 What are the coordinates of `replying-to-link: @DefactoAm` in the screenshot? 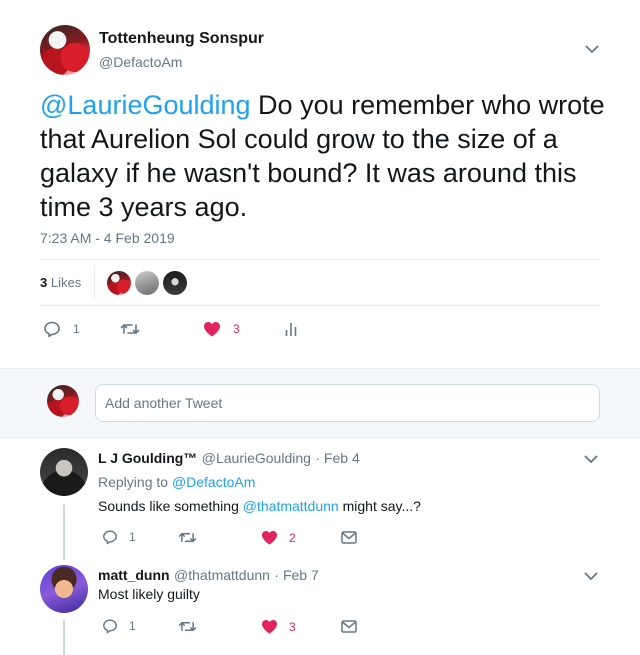 It's located at (213, 482).